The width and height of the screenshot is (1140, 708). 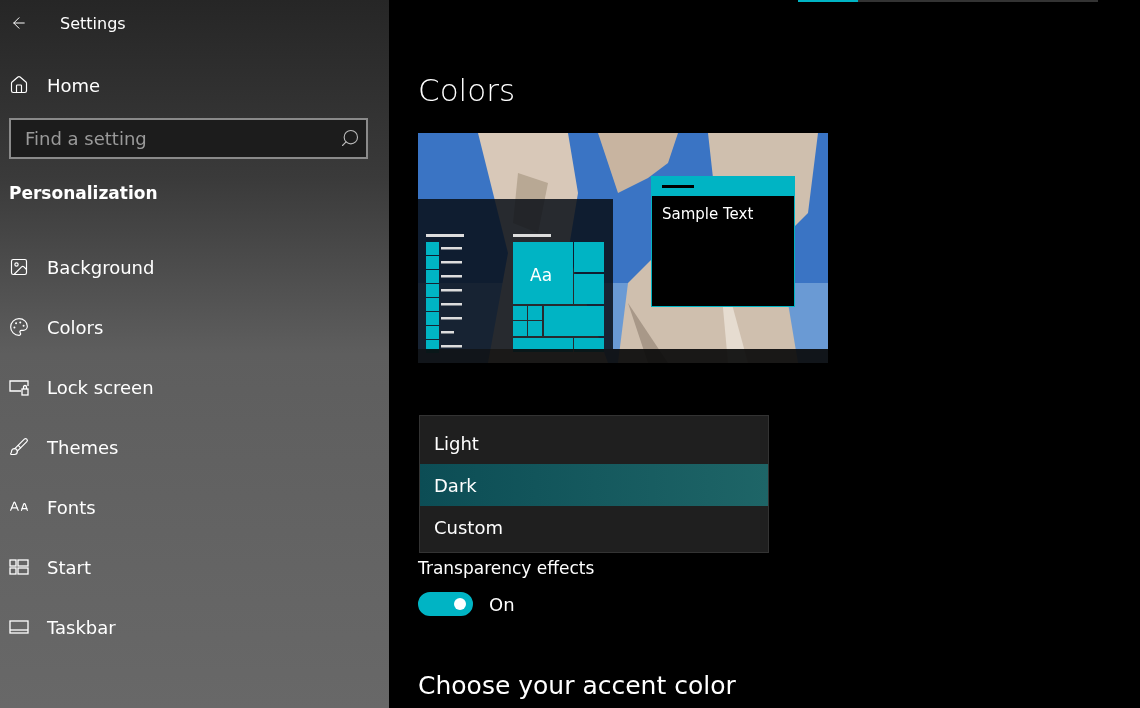 I want to click on toggle-switch, so click(x=445, y=604).